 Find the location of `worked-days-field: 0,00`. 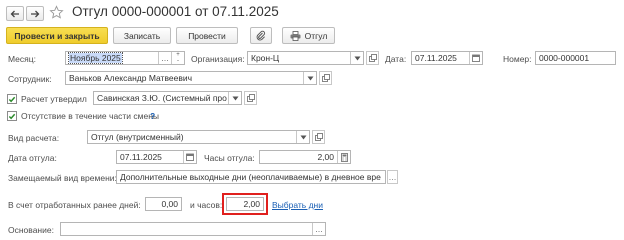

worked-days-field: 0,00 is located at coordinates (163, 204).